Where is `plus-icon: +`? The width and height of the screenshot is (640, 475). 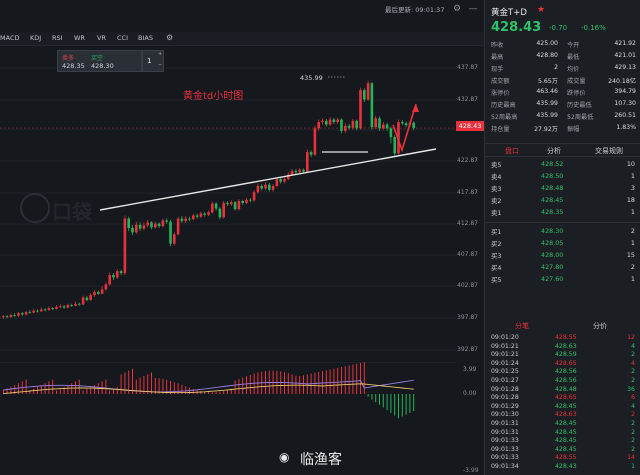 plus-icon: + is located at coordinates (160, 54).